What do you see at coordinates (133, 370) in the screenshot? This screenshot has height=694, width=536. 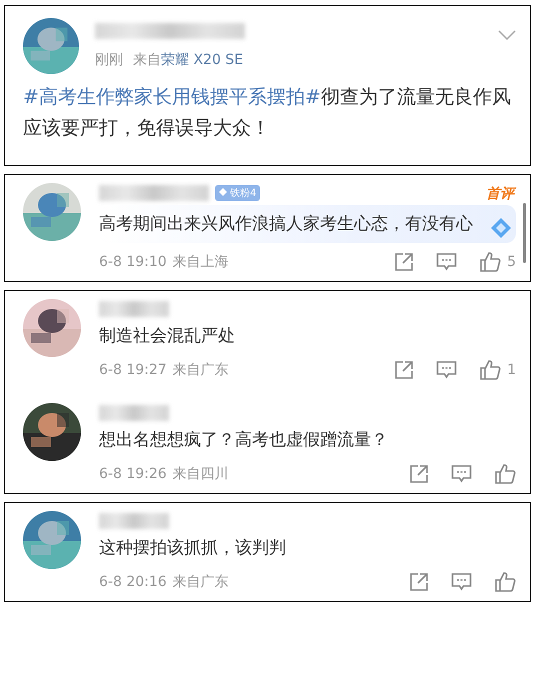 I see `comment-time: 6-8 19:27` at bounding box center [133, 370].